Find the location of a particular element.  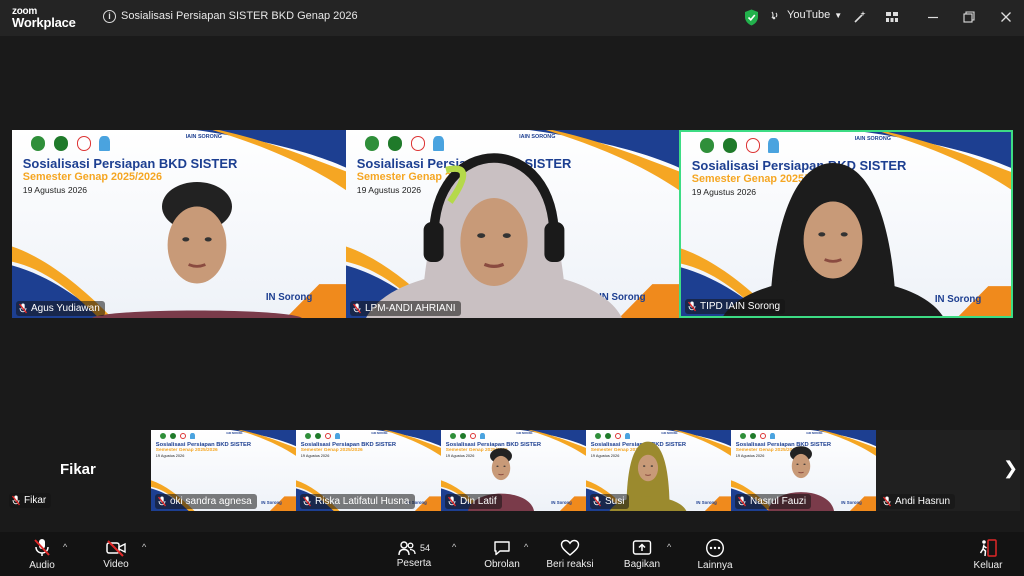

participants-button: 54 Peserta is located at coordinates (414, 554).